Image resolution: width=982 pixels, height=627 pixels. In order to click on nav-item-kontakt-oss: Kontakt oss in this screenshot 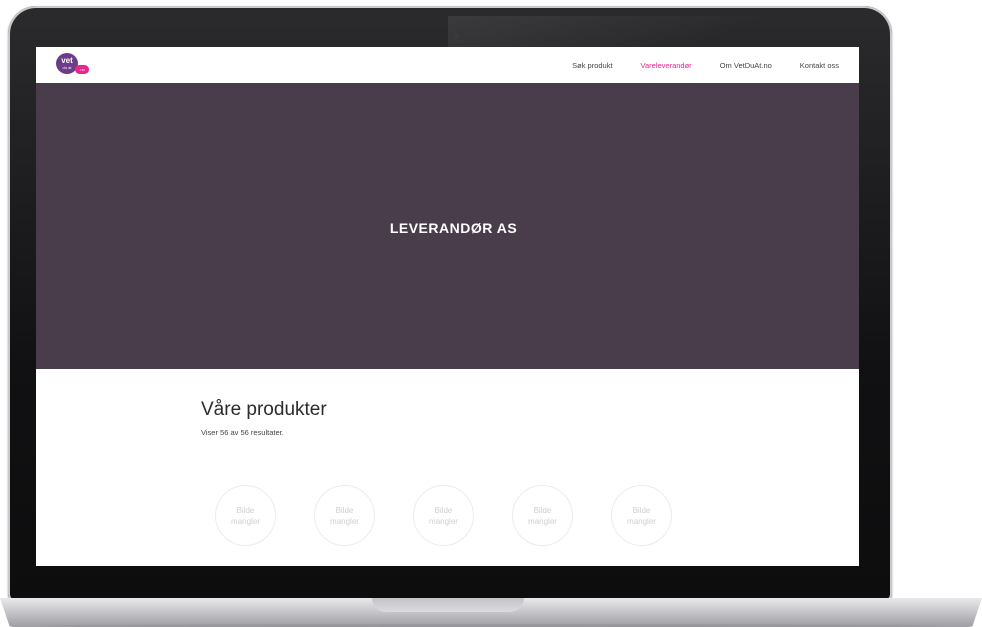, I will do `click(819, 65)`.